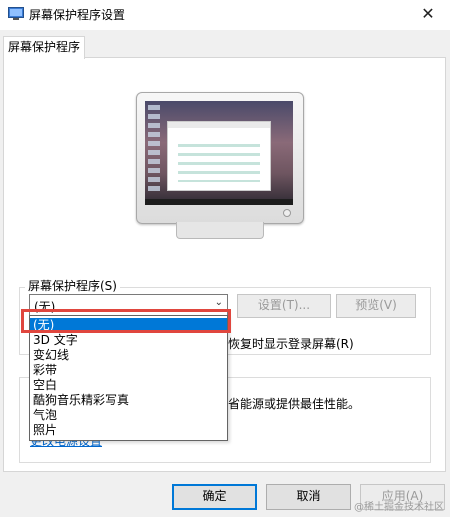 The image size is (450, 517). I want to click on preview-screen, so click(219, 153).